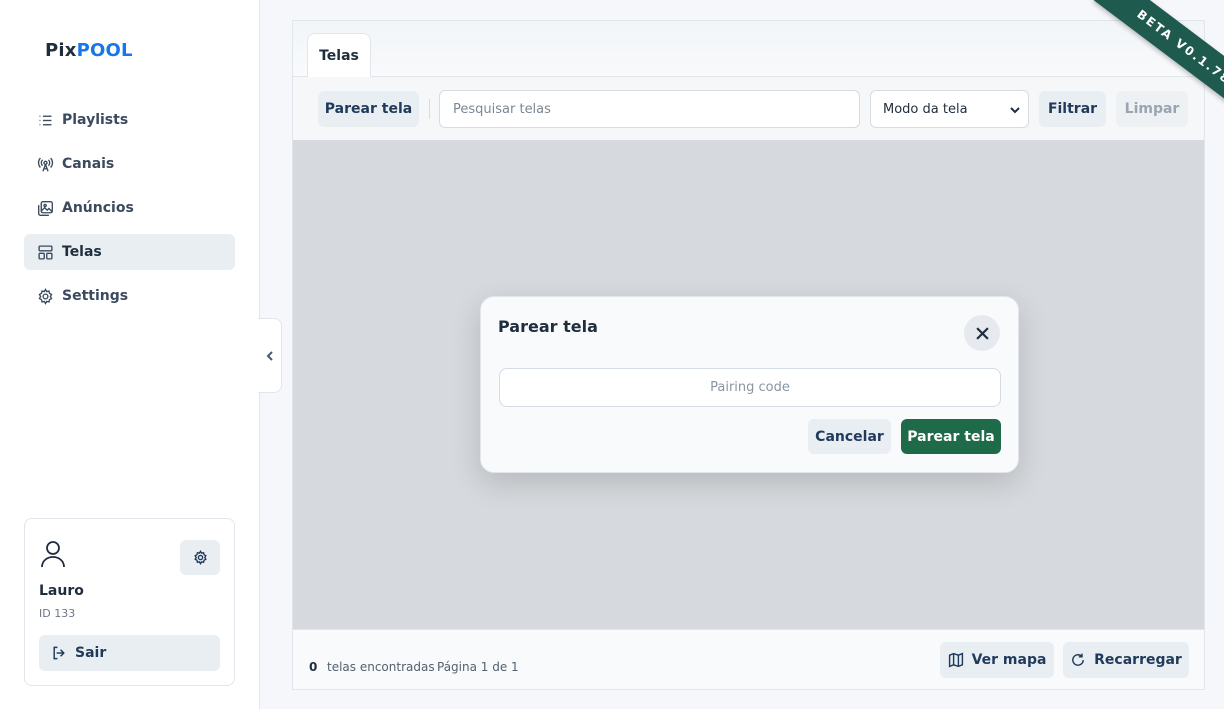  Describe the element at coordinates (1078, 659) in the screenshot. I see `refresh-icon` at that location.